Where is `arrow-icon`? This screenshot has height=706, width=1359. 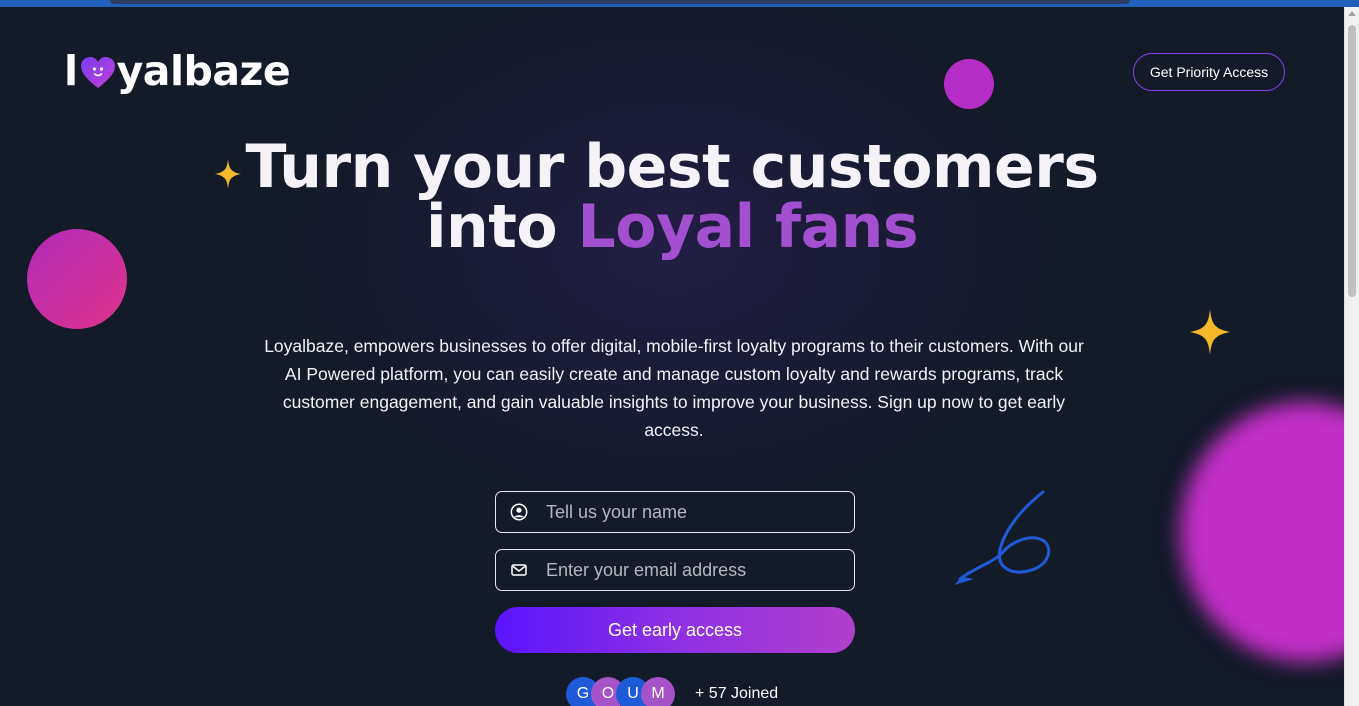 arrow-icon is located at coordinates (1002, 537).